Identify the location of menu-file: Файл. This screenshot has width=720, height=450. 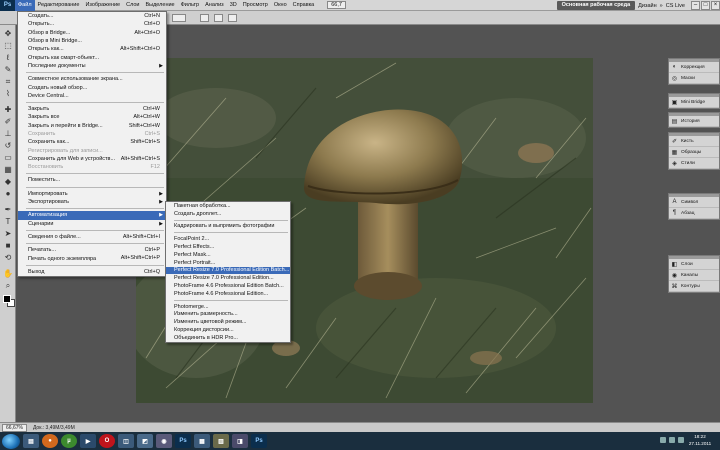
(25, 5).